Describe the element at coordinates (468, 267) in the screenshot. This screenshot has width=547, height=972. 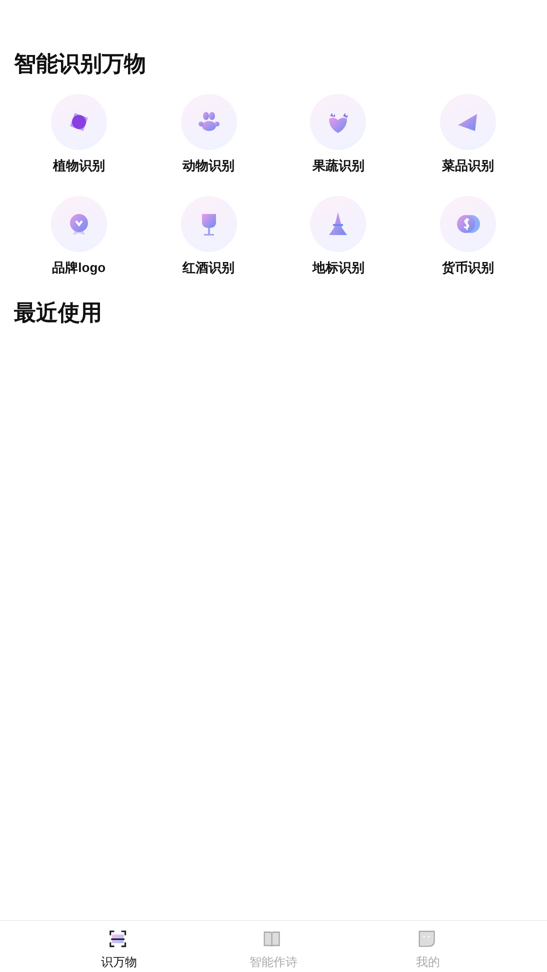
I see `category-label: 货币识别` at that location.